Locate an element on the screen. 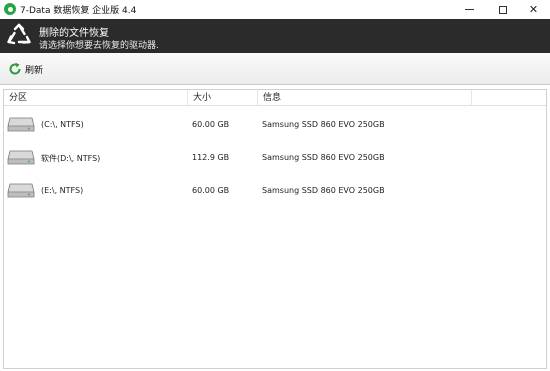 The height and width of the screenshot is (371, 550). maximize-icon is located at coordinates (502, 9).